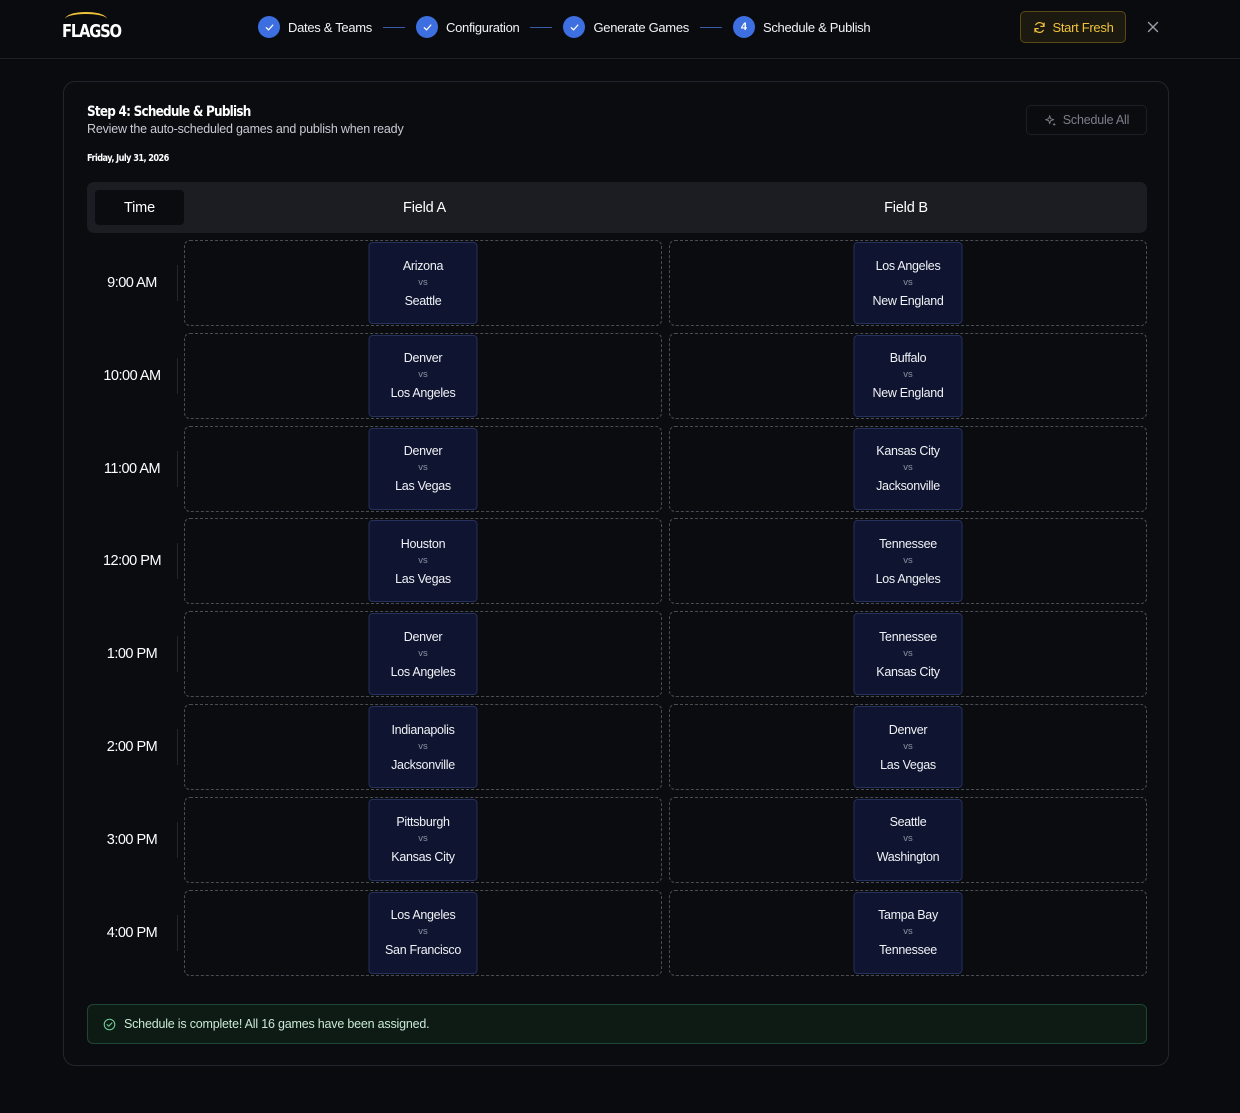 The width and height of the screenshot is (1240, 1113). Describe the element at coordinates (423, 543) in the screenshot. I see `home-team: Houston` at that location.